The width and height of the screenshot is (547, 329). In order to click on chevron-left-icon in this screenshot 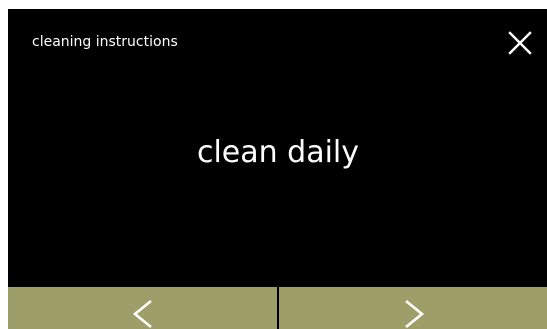, I will do `click(142, 314)`.